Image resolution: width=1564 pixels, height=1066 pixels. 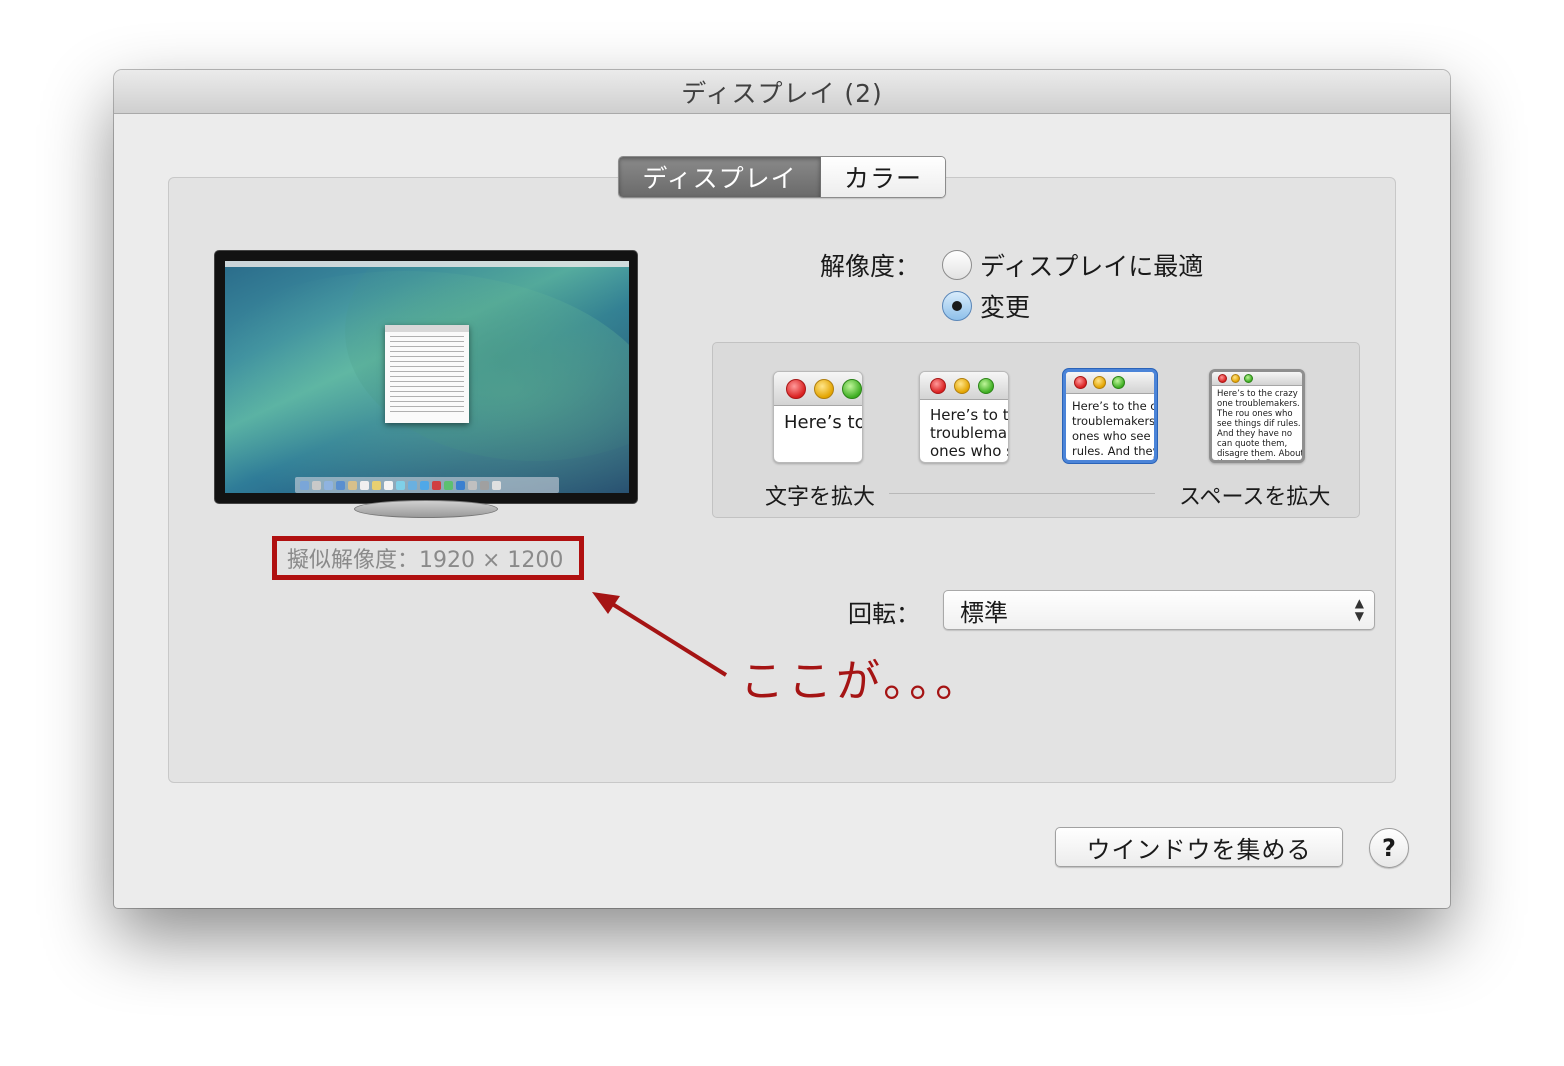 I want to click on pseudo-resolution-label: 擬似解像度：1920 × 1200, so click(x=428, y=558).